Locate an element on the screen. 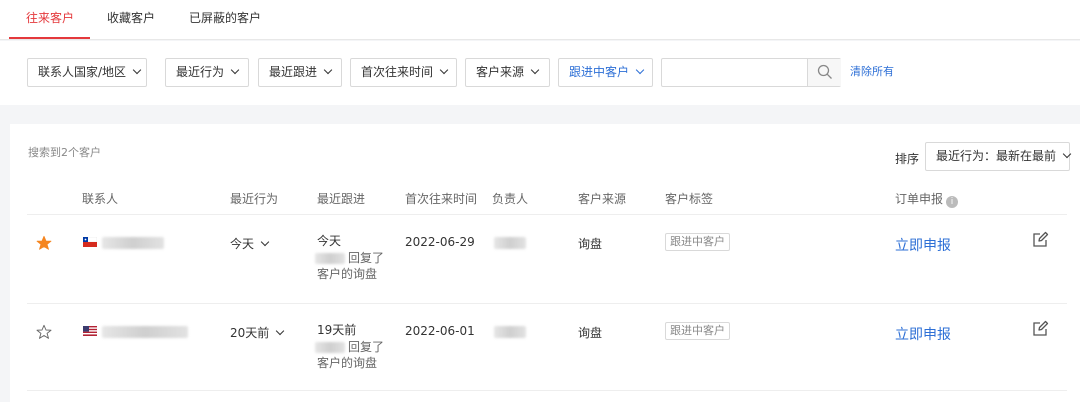 Image resolution: width=1080 pixels, height=402 pixels. recent-action-value: 今天 is located at coordinates (242, 244).